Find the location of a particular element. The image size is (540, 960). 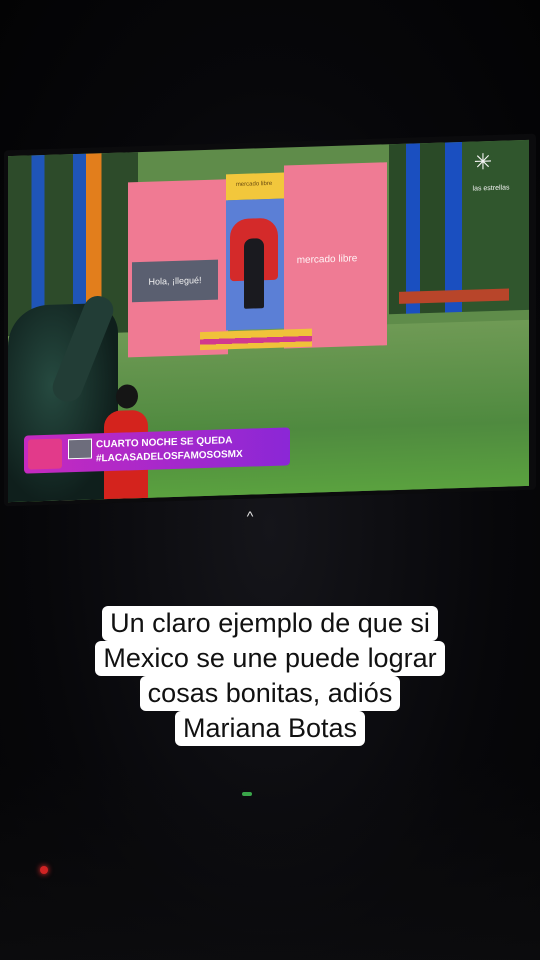

banner-thumbnail is located at coordinates (80, 449).